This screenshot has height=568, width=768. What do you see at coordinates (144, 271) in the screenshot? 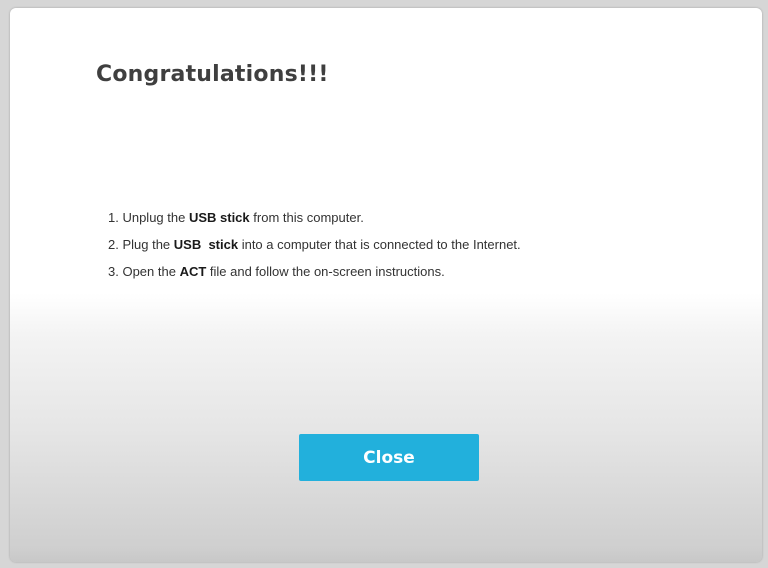
I see `step-3-prefix: 3. Open the` at bounding box center [144, 271].